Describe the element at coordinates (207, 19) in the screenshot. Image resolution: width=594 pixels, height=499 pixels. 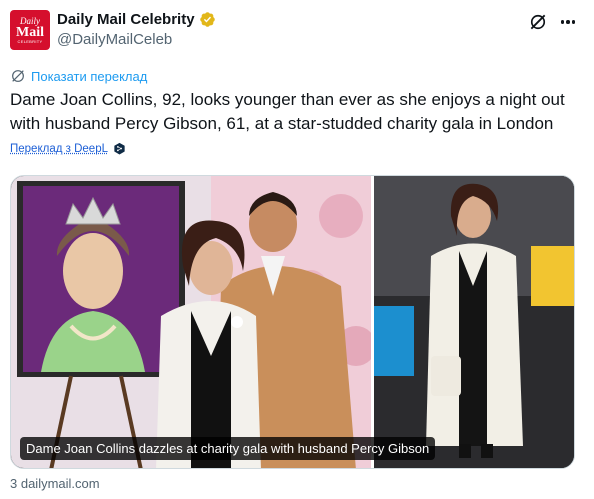
I see `verified-badge-icon` at that location.